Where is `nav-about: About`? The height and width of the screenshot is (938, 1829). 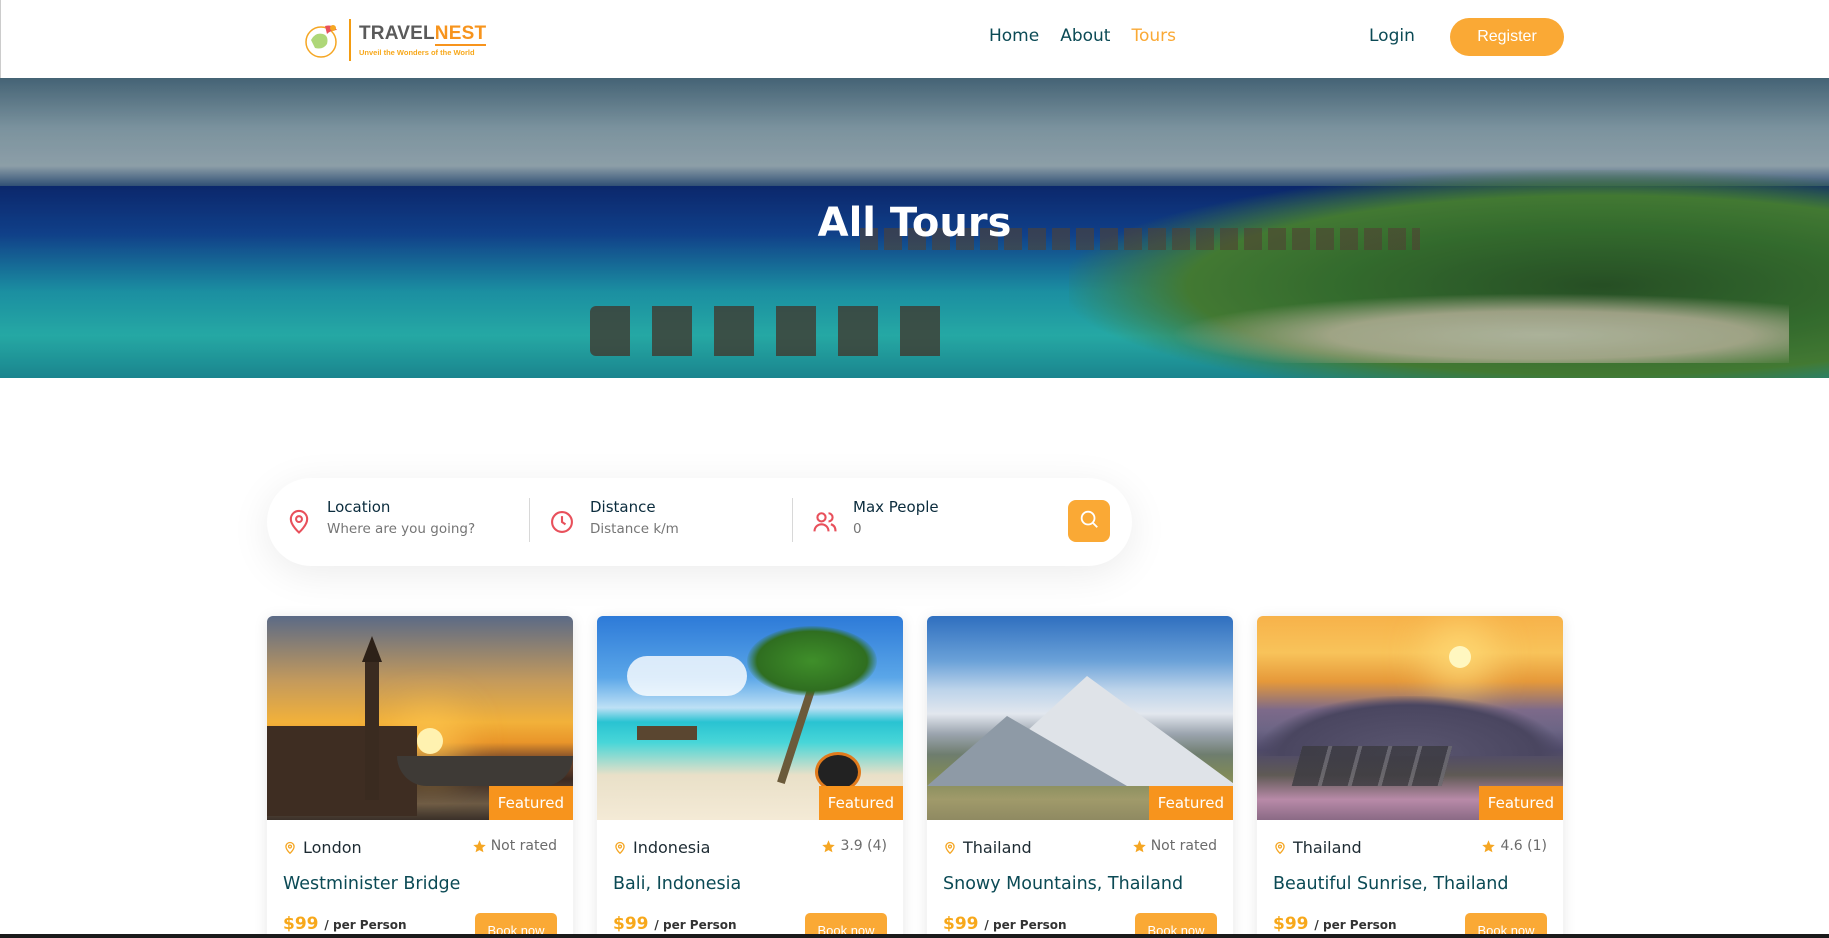 nav-about: About is located at coordinates (1085, 36).